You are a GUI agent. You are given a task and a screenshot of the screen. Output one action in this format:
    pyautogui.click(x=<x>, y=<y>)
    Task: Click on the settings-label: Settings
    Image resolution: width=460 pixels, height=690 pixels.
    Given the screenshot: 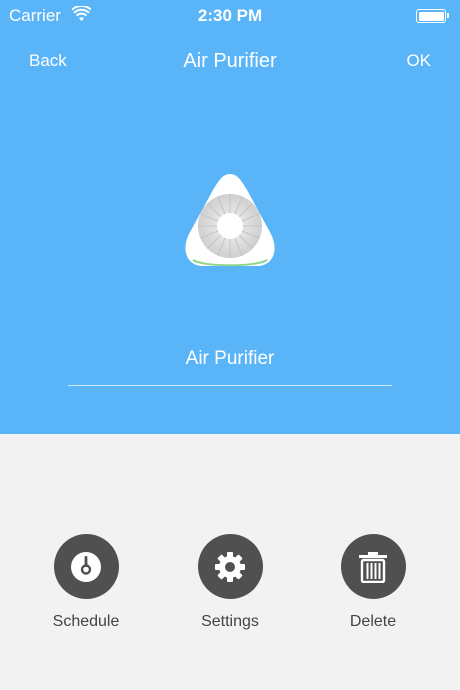 What is the action you would take?
    pyautogui.click(x=230, y=621)
    